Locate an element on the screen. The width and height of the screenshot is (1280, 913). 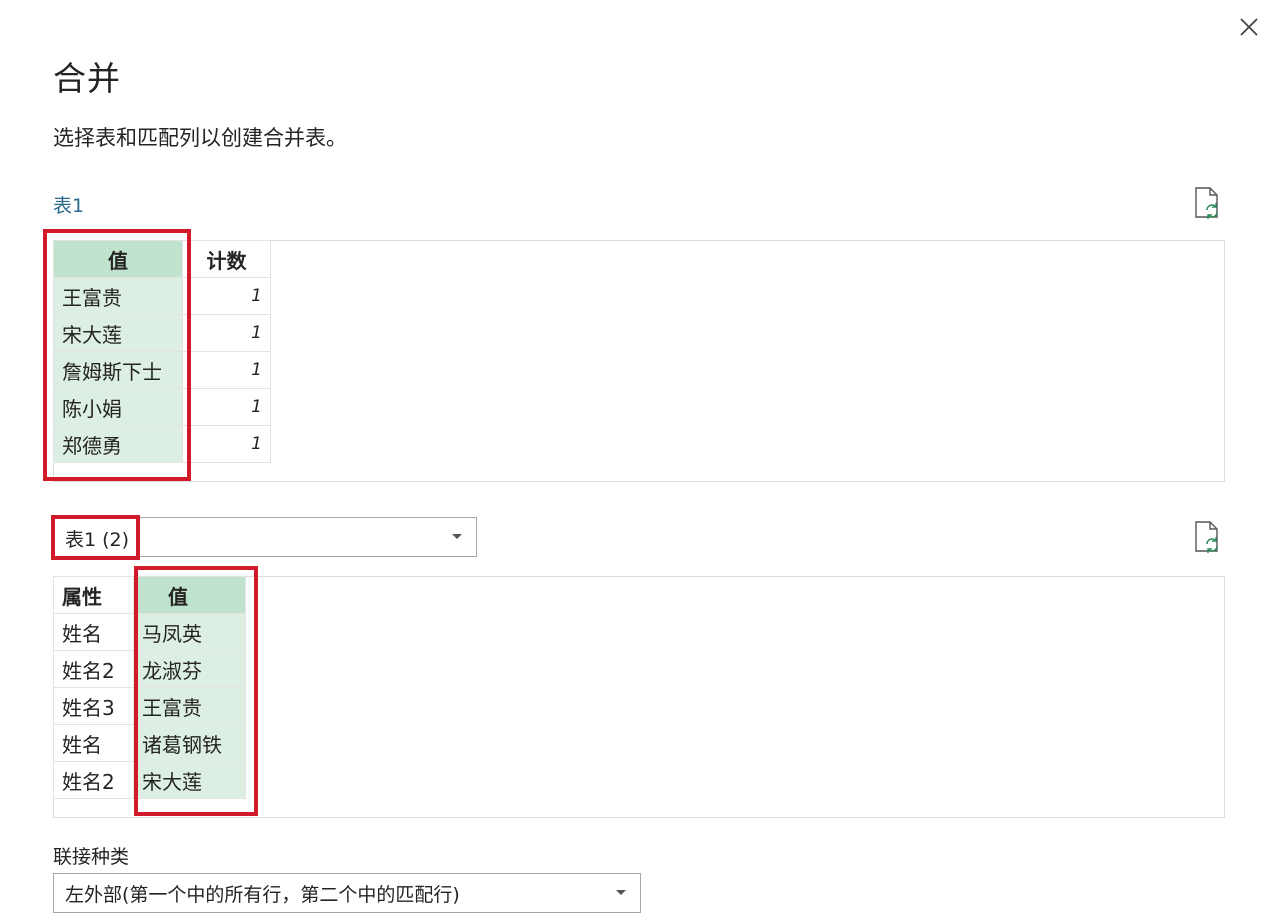
join-kind-label: 联接种类 is located at coordinates (91, 857).